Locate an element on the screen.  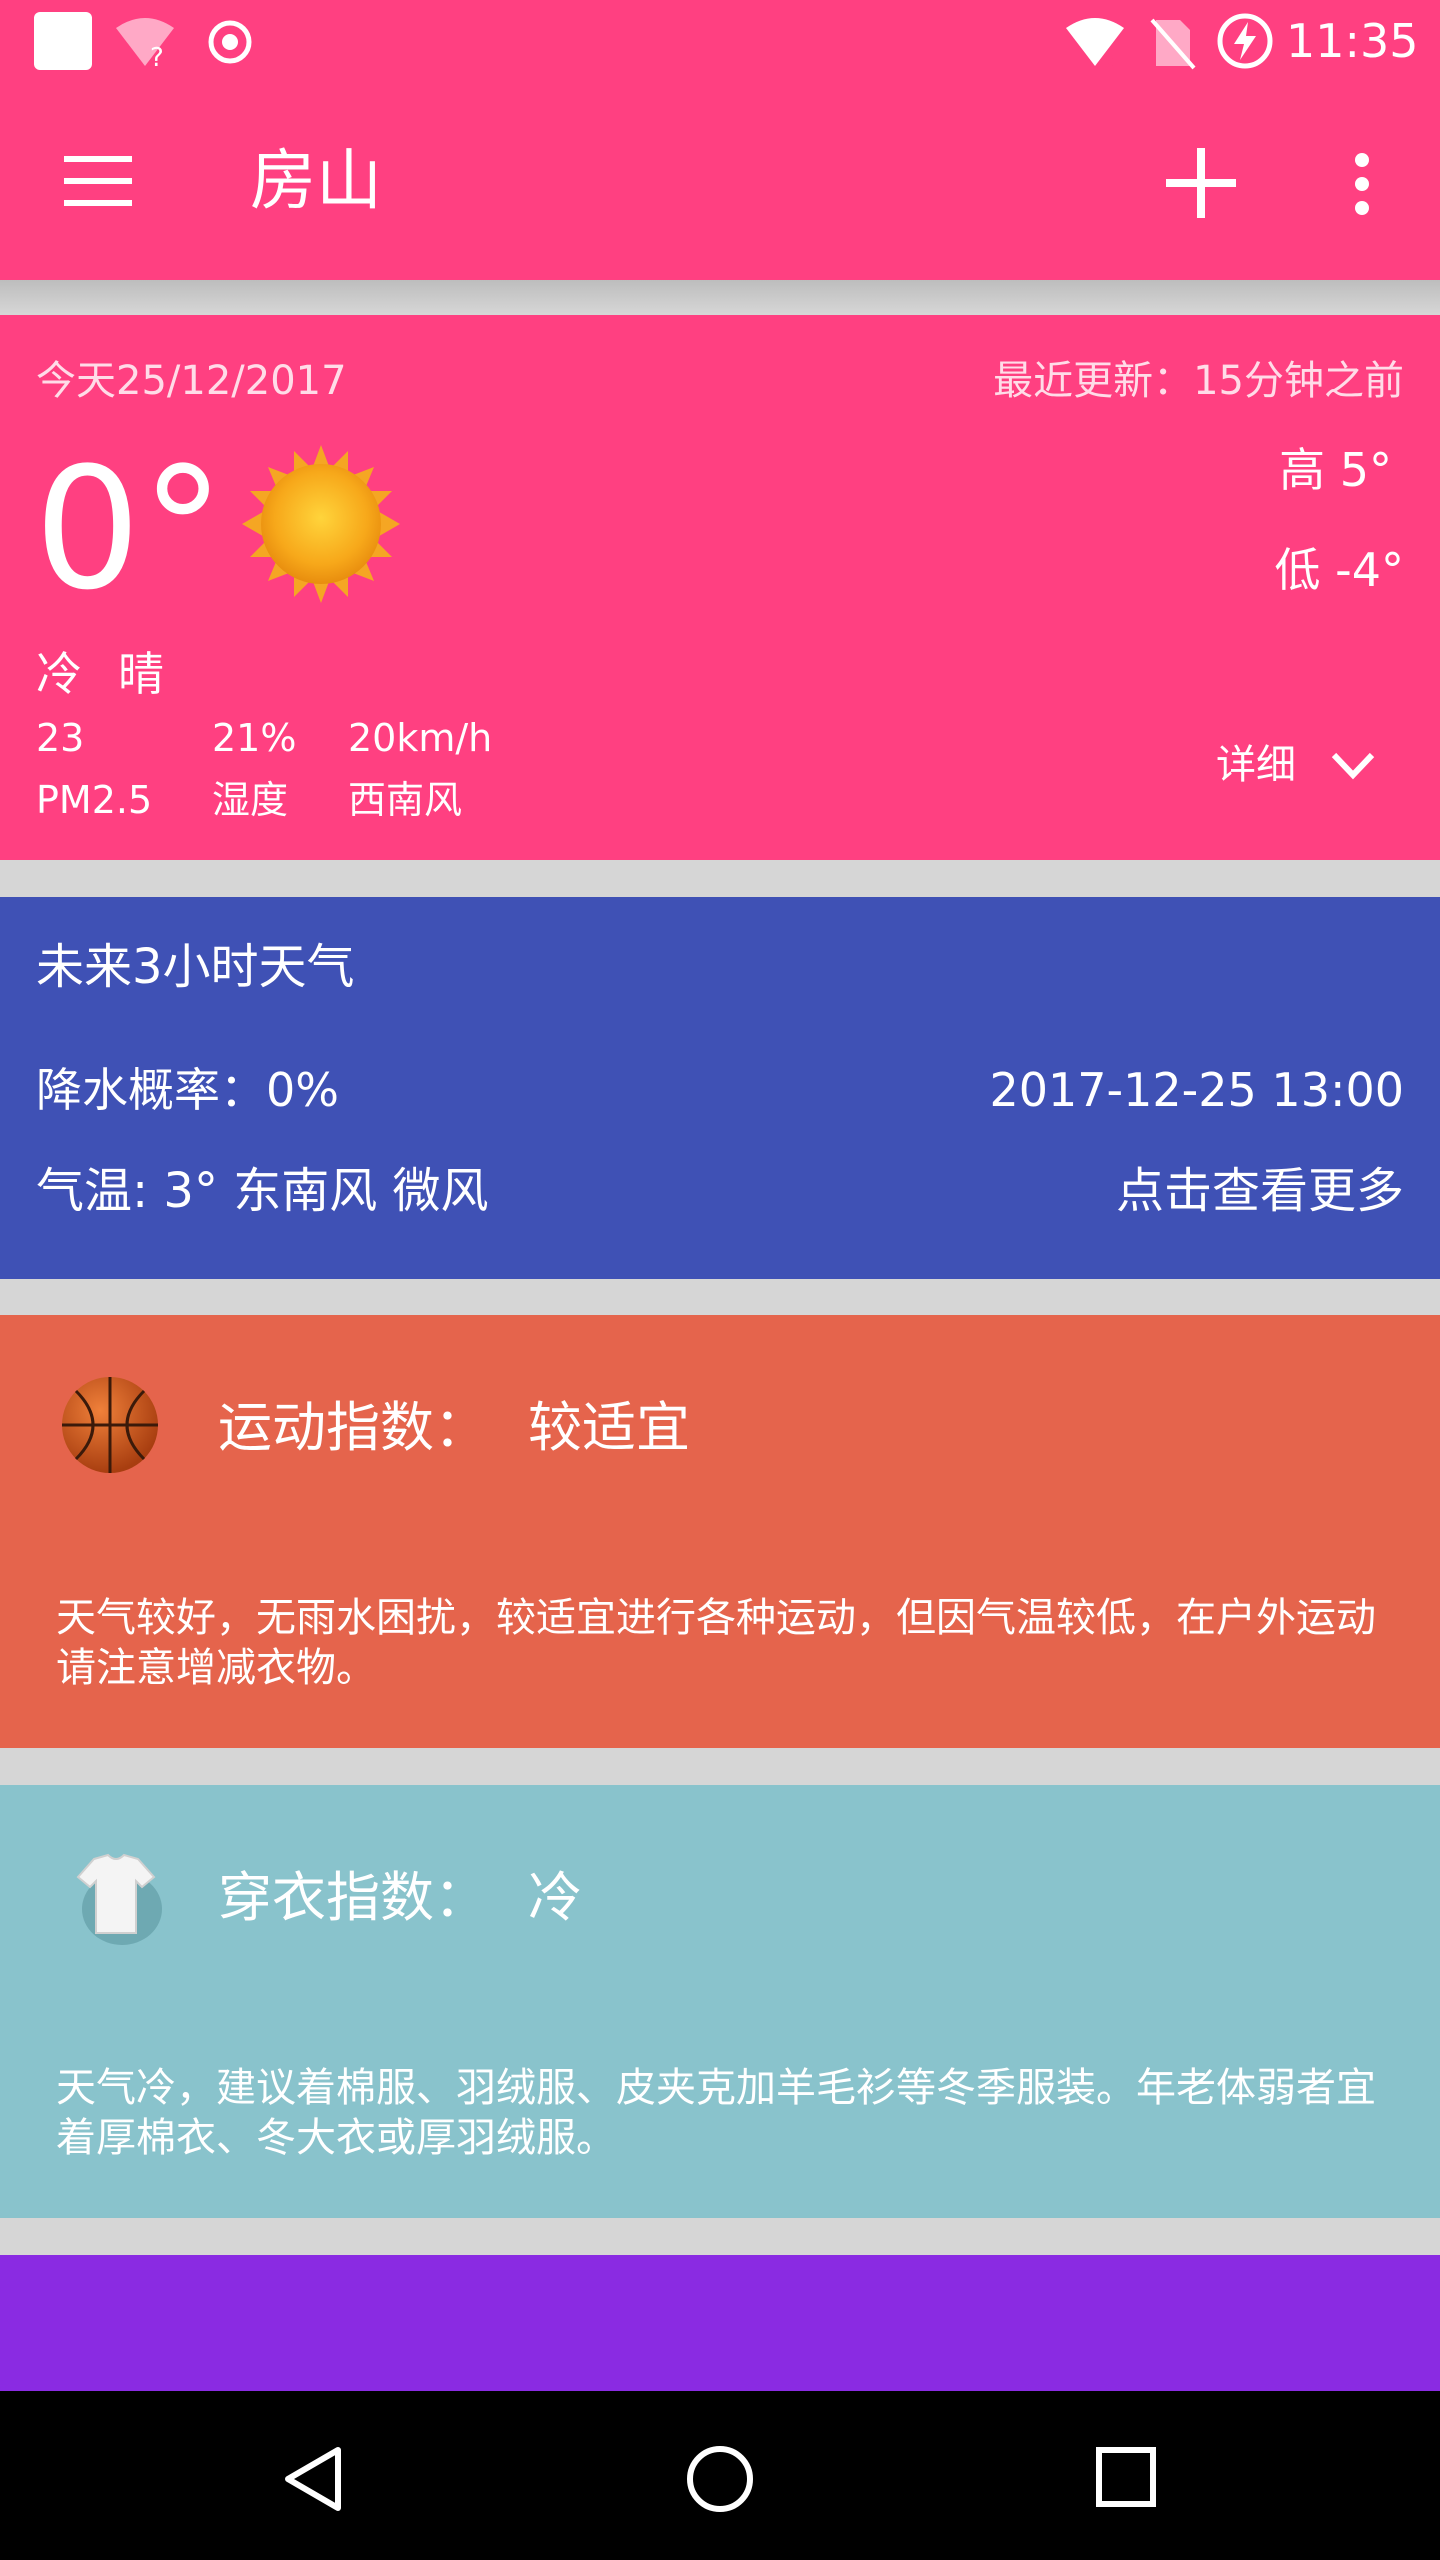
status-time: 11:35 is located at coordinates (1352, 41).